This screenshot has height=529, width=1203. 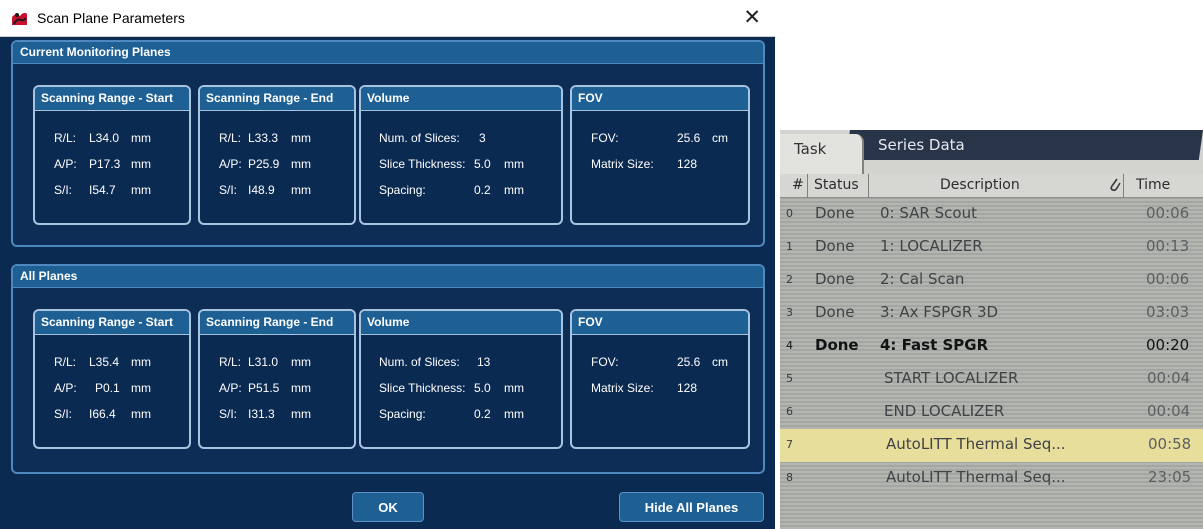 I want to click on row-num: 0, so click(x=789, y=213).